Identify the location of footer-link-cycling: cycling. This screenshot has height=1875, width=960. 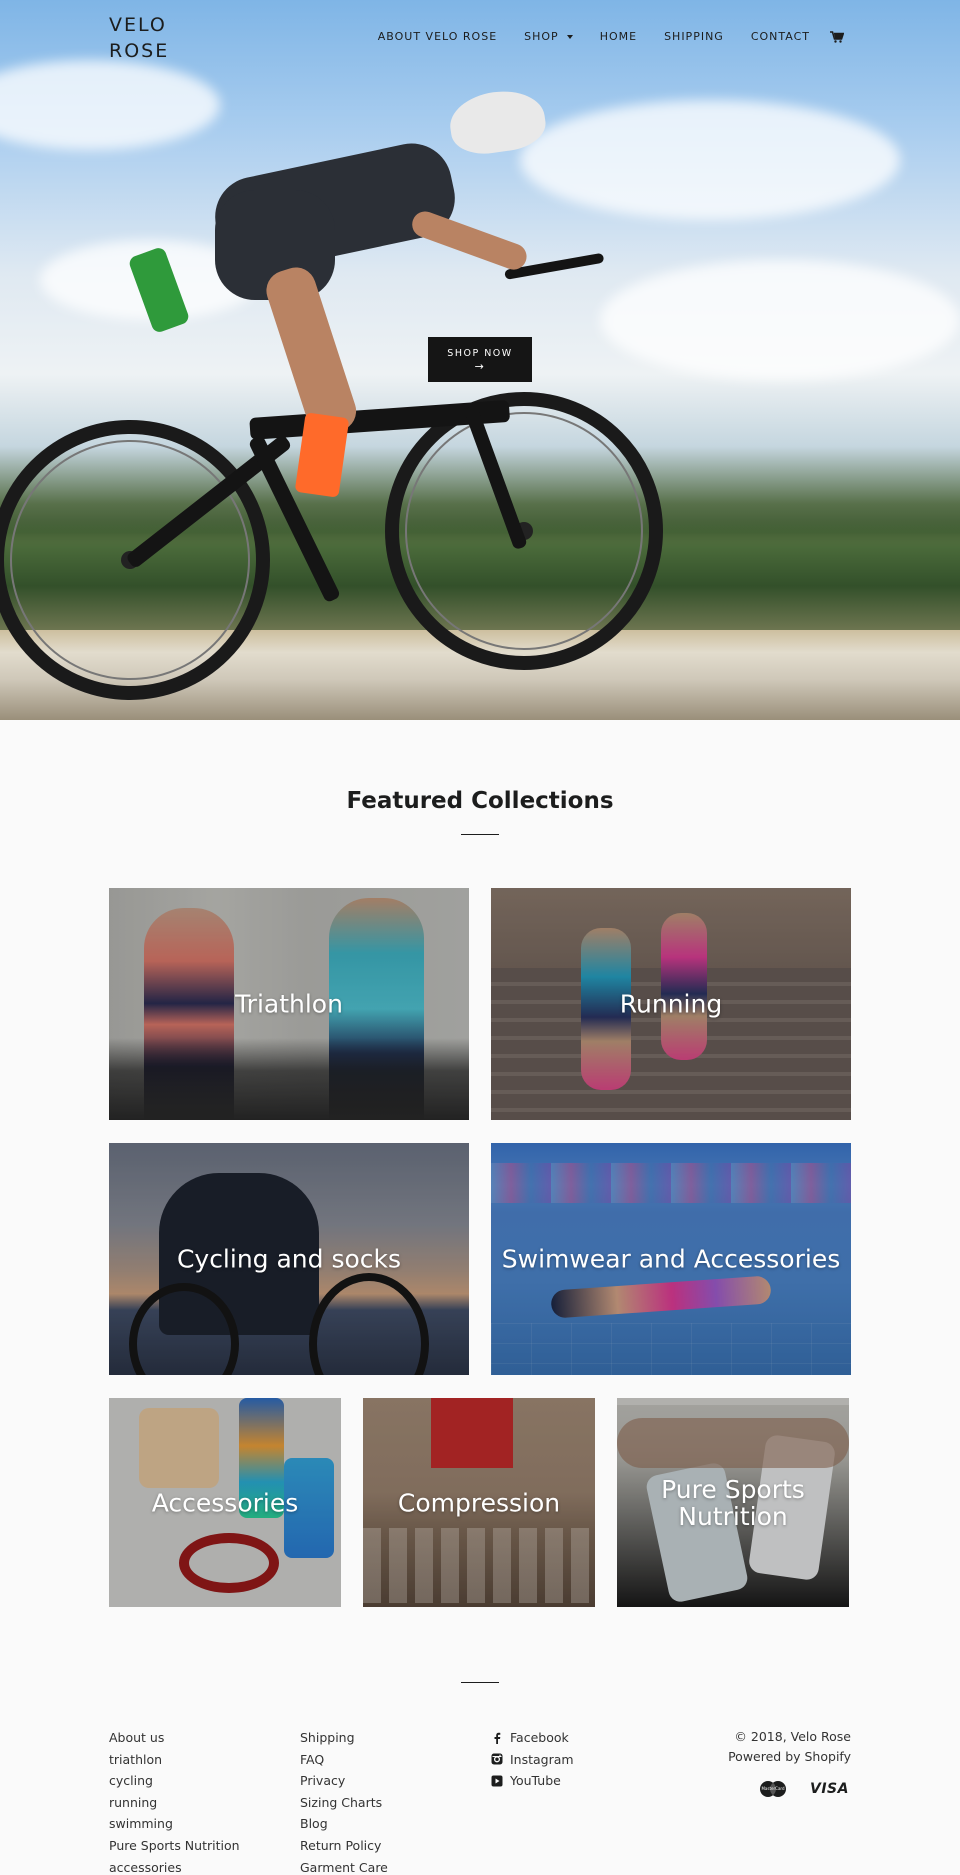
(174, 1781).